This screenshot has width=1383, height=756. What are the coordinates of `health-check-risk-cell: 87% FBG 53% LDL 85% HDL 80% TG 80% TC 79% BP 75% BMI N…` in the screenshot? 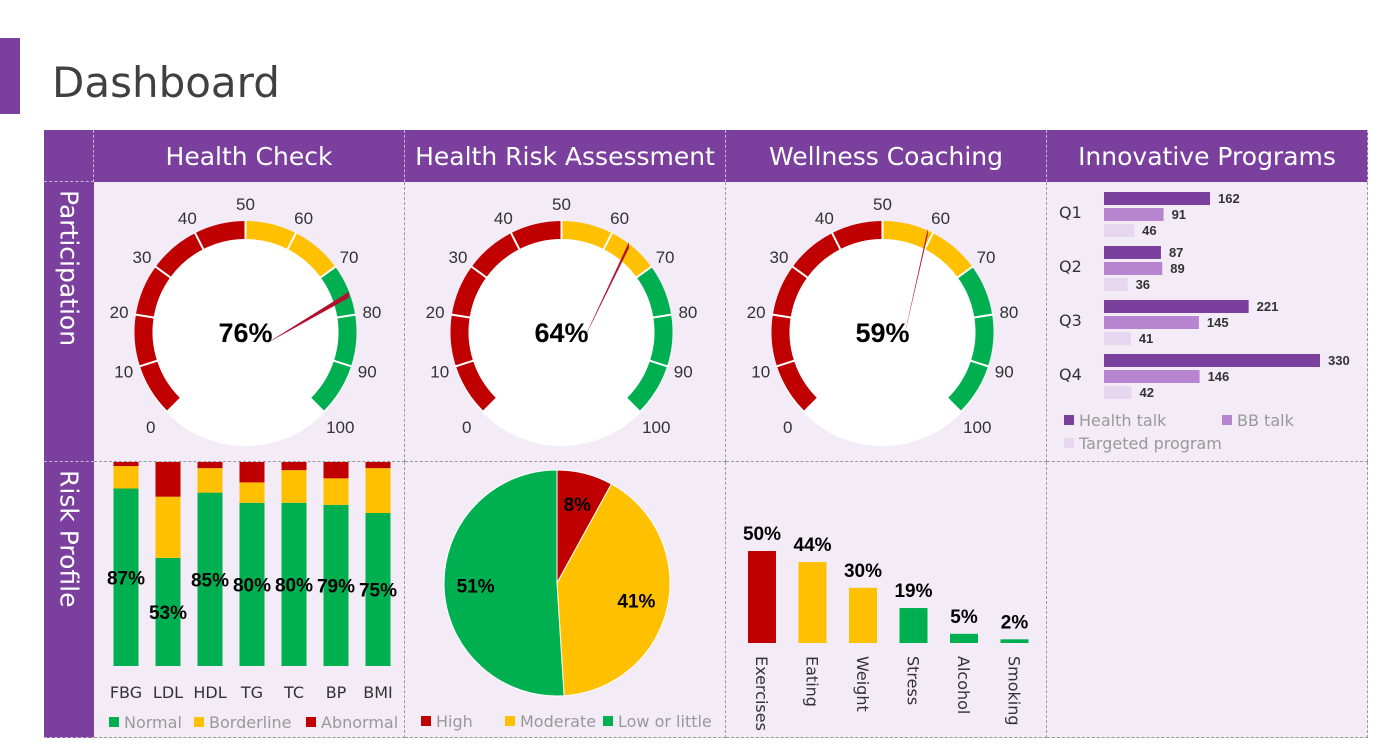 It's located at (249, 600).